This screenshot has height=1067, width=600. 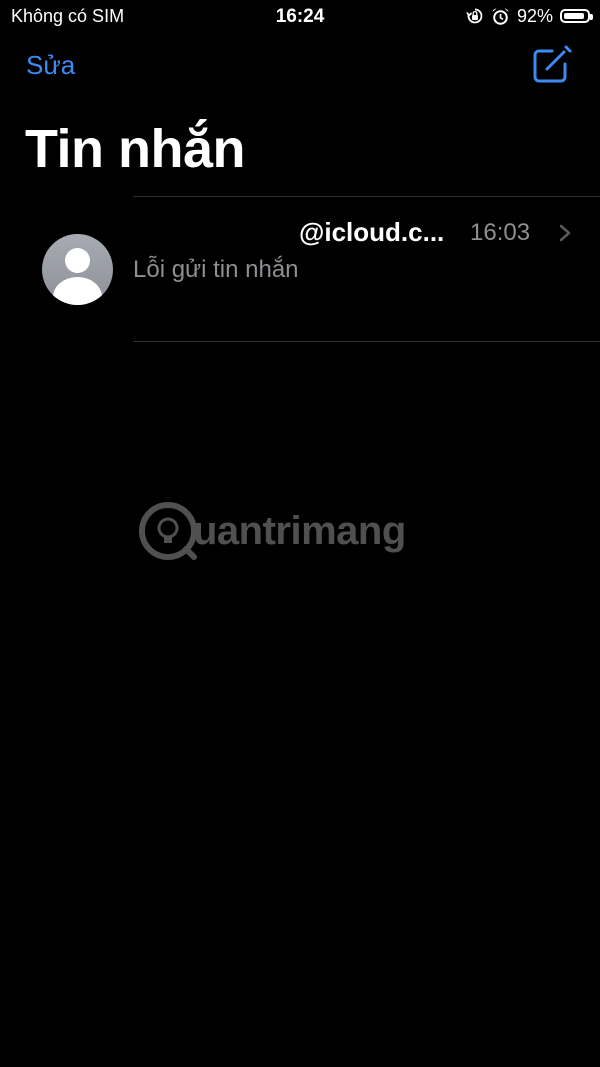 I want to click on contact-avatar-icon, so click(x=77, y=269).